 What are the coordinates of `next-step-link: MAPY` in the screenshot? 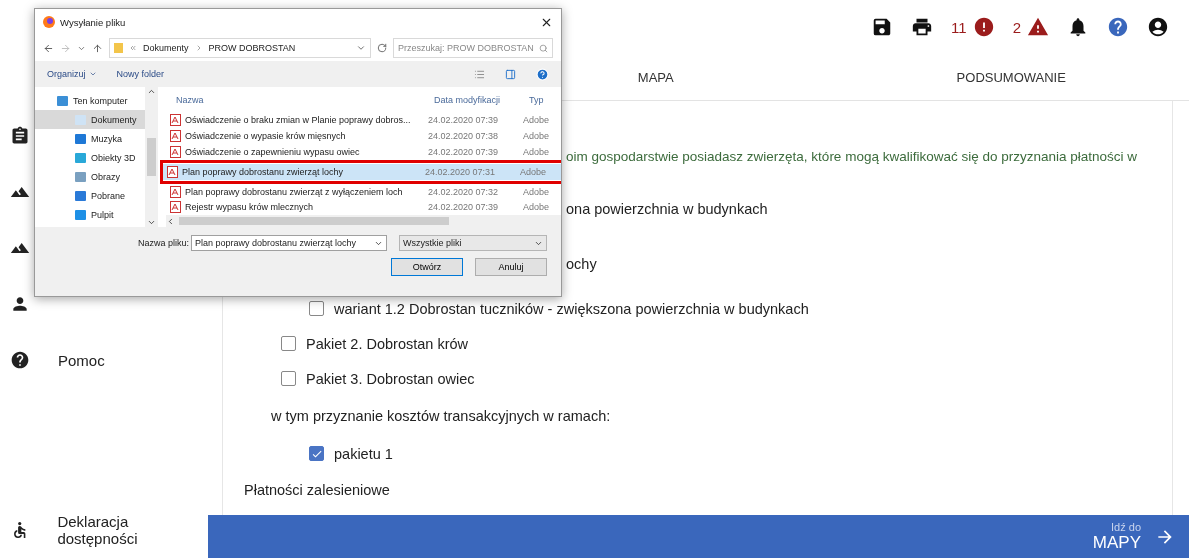 It's located at (1116, 542).